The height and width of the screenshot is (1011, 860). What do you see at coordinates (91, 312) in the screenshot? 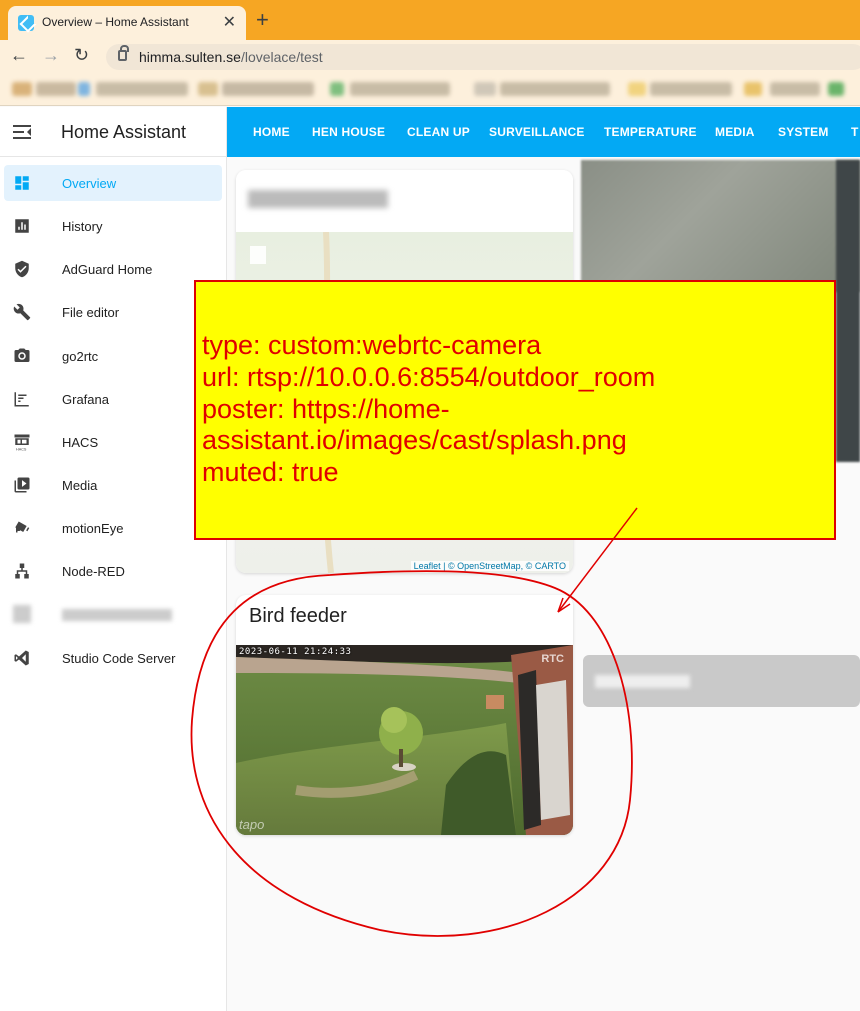
I see `sidebar-item-label: File editor` at bounding box center [91, 312].